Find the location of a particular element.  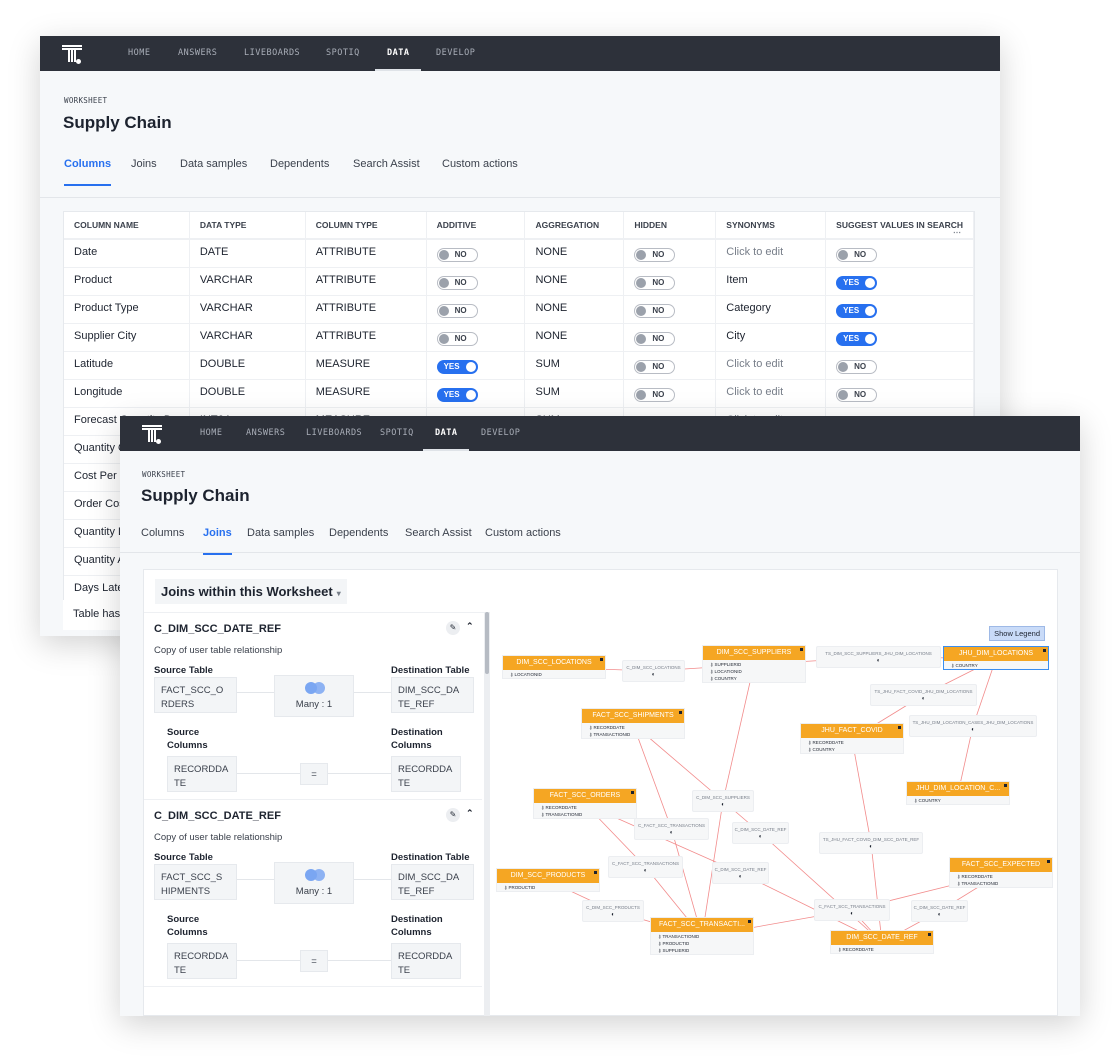

col-header-column-name: COLUMN NAME is located at coordinates (127, 225).